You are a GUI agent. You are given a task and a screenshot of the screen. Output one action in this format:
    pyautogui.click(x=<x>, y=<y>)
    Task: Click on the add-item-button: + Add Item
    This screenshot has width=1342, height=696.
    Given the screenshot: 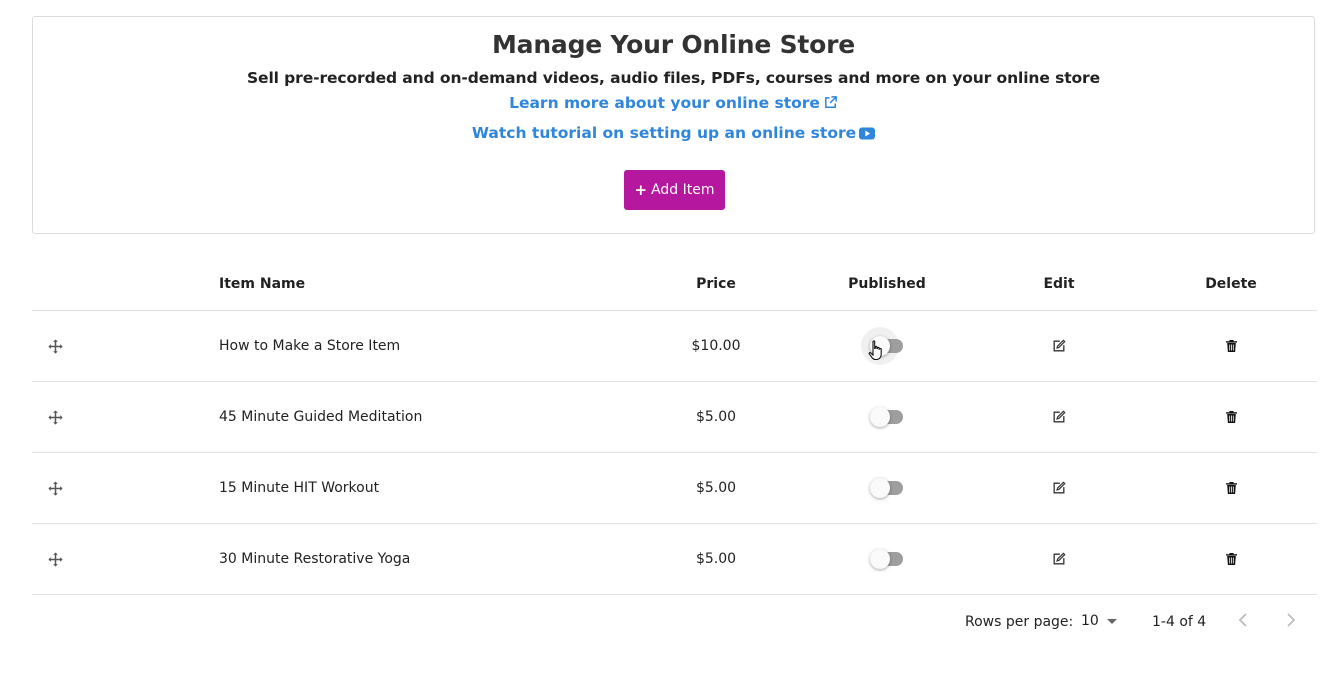 What is the action you would take?
    pyautogui.click(x=674, y=190)
    